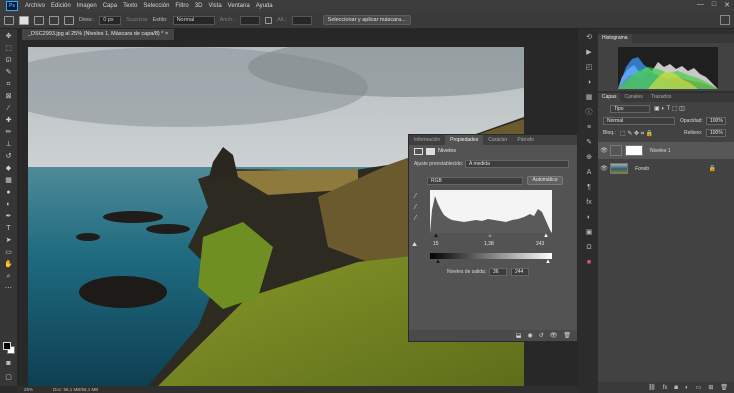  What do you see at coordinates (136, 20) in the screenshot?
I see `antialias-checkbox: Suavizar` at bounding box center [136, 20].